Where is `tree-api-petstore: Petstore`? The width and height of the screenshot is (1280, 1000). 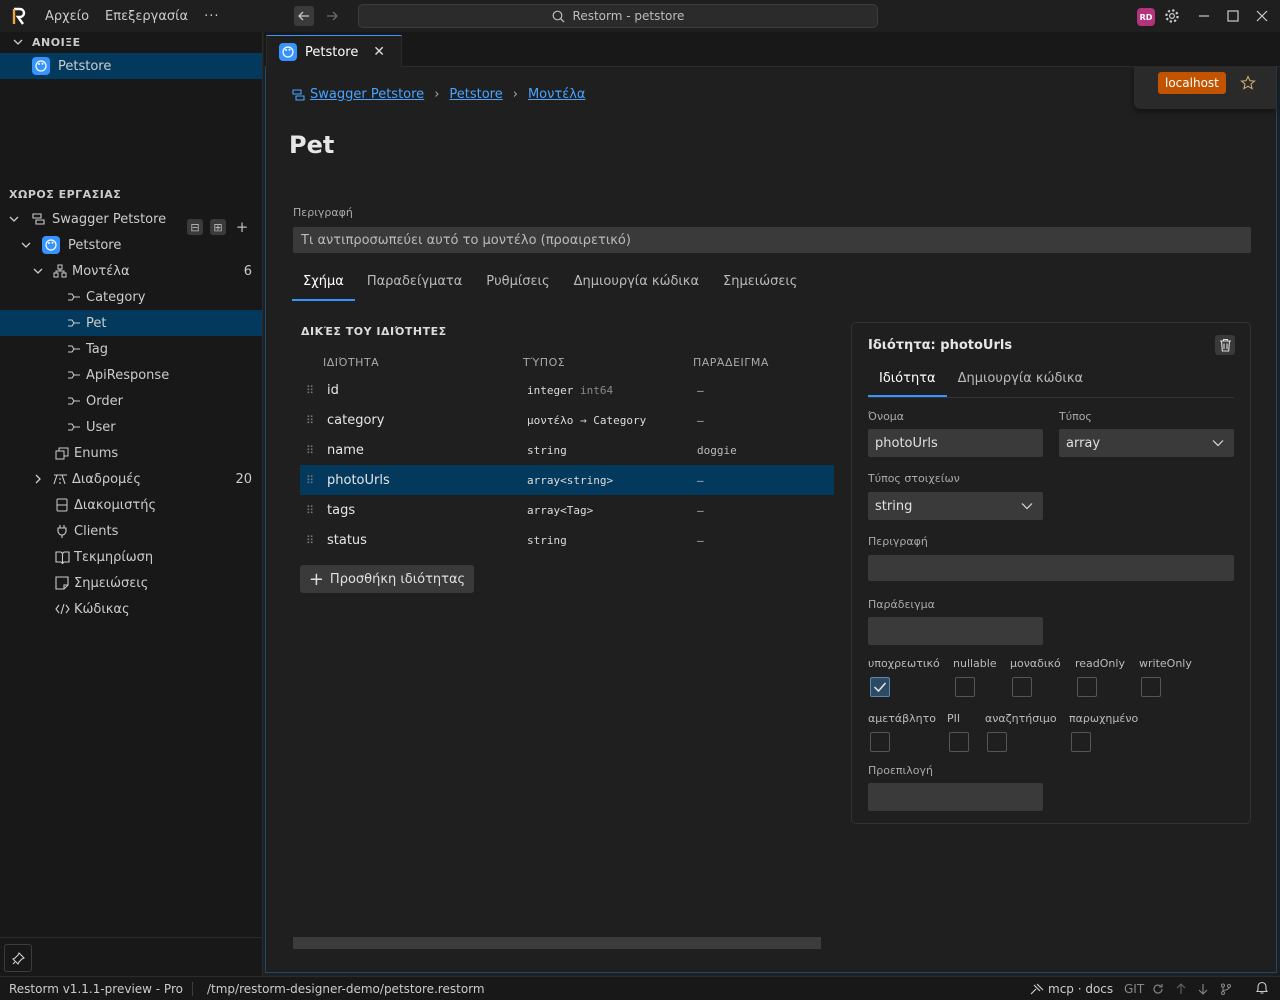
tree-api-petstore: Petstore is located at coordinates (131, 245).